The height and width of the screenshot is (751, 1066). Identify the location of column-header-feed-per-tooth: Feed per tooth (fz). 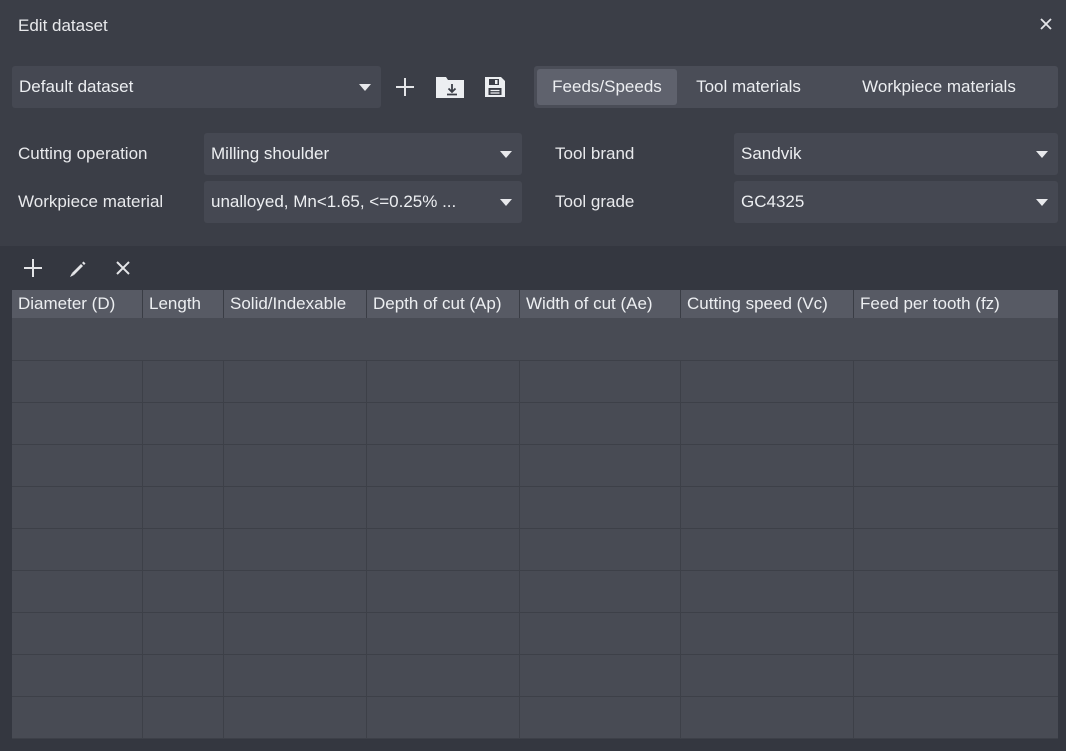
(956, 304).